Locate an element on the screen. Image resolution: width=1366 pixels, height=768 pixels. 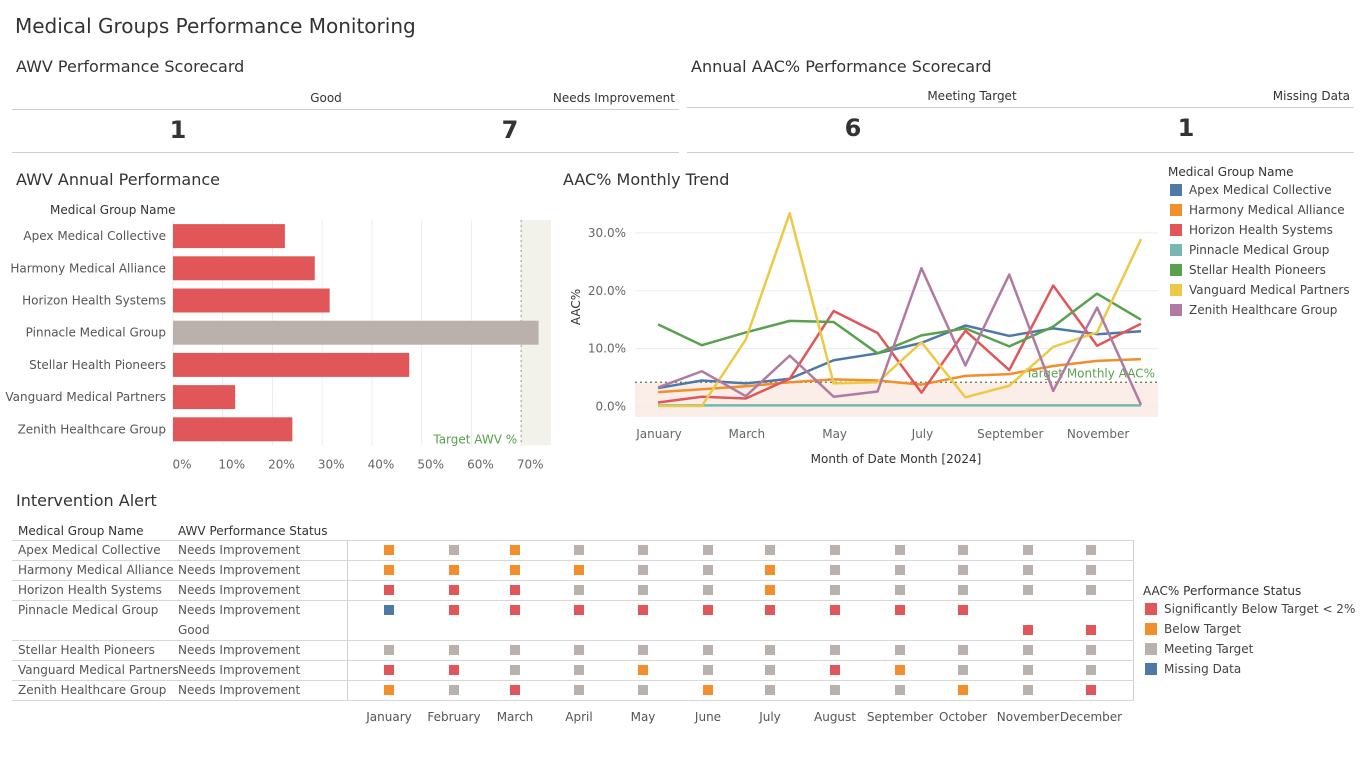
aac-meeting-value: 6 is located at coordinates (853, 128).